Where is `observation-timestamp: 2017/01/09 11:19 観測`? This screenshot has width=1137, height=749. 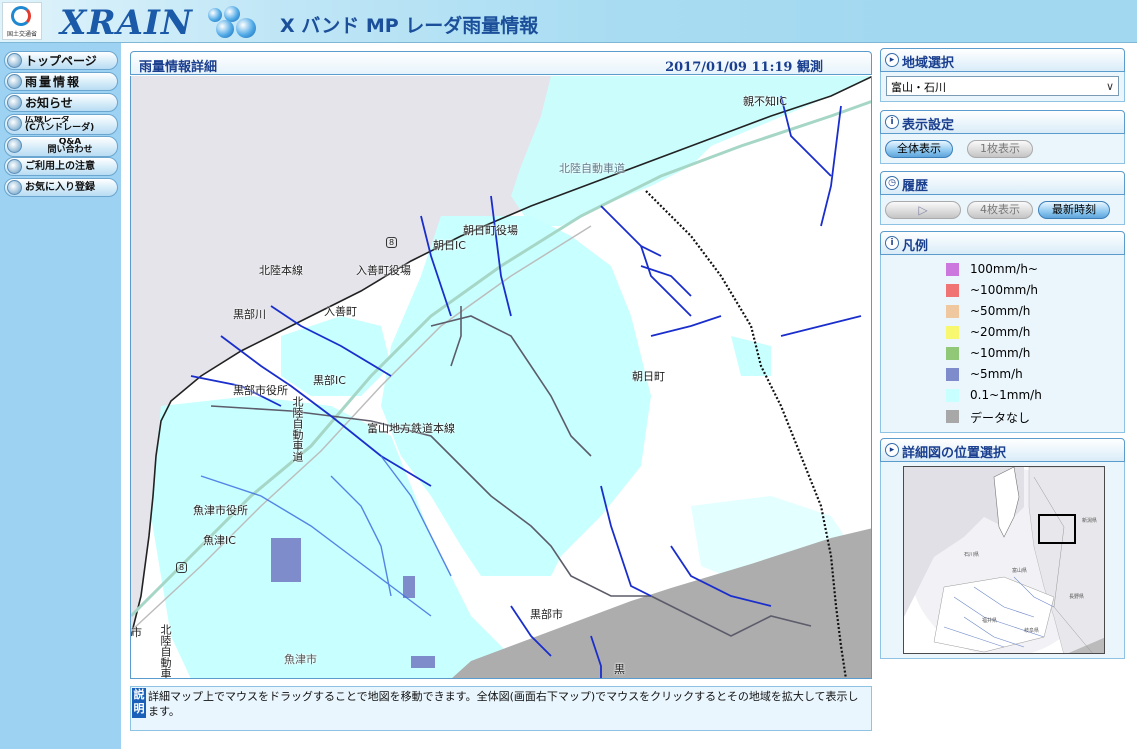 observation-timestamp: 2017/01/09 11:19 観測 is located at coordinates (744, 67).